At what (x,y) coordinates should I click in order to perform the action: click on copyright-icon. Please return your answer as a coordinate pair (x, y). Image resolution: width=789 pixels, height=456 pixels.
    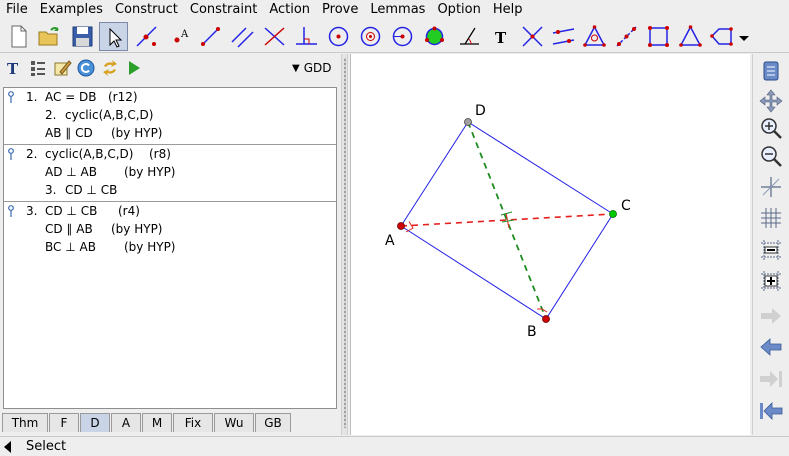
    Looking at the image, I should click on (86, 68).